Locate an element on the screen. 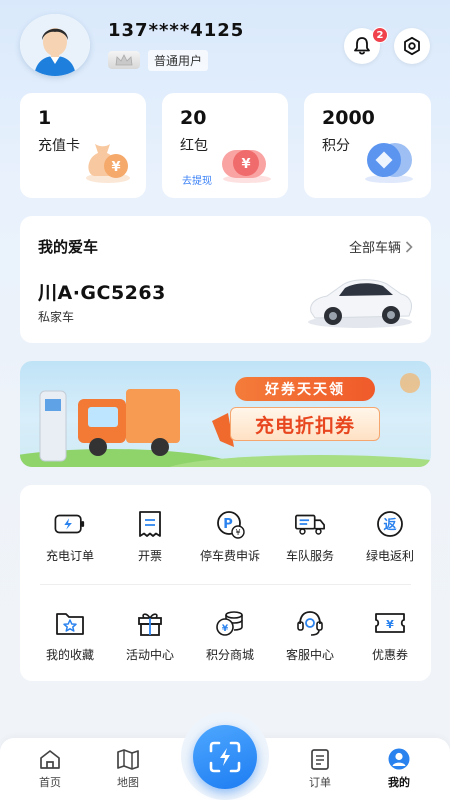 The height and width of the screenshot is (800, 450). banner-headline-box: 充电折扣券 is located at coordinates (305, 424).